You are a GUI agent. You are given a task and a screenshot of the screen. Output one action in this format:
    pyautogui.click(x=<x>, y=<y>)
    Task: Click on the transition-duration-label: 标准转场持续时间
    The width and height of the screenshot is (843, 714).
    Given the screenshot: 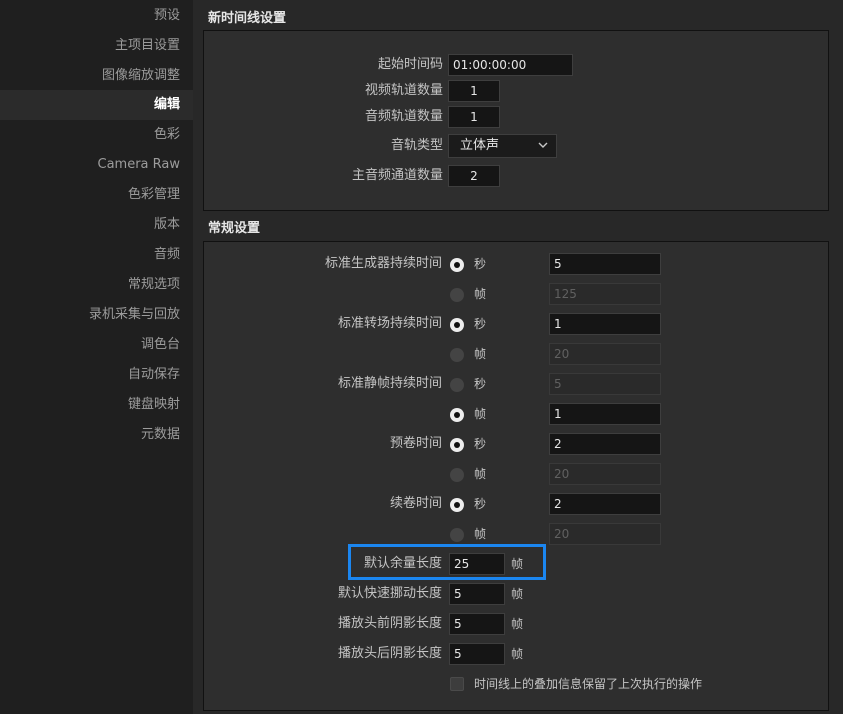 What is the action you would take?
    pyautogui.click(x=389, y=323)
    